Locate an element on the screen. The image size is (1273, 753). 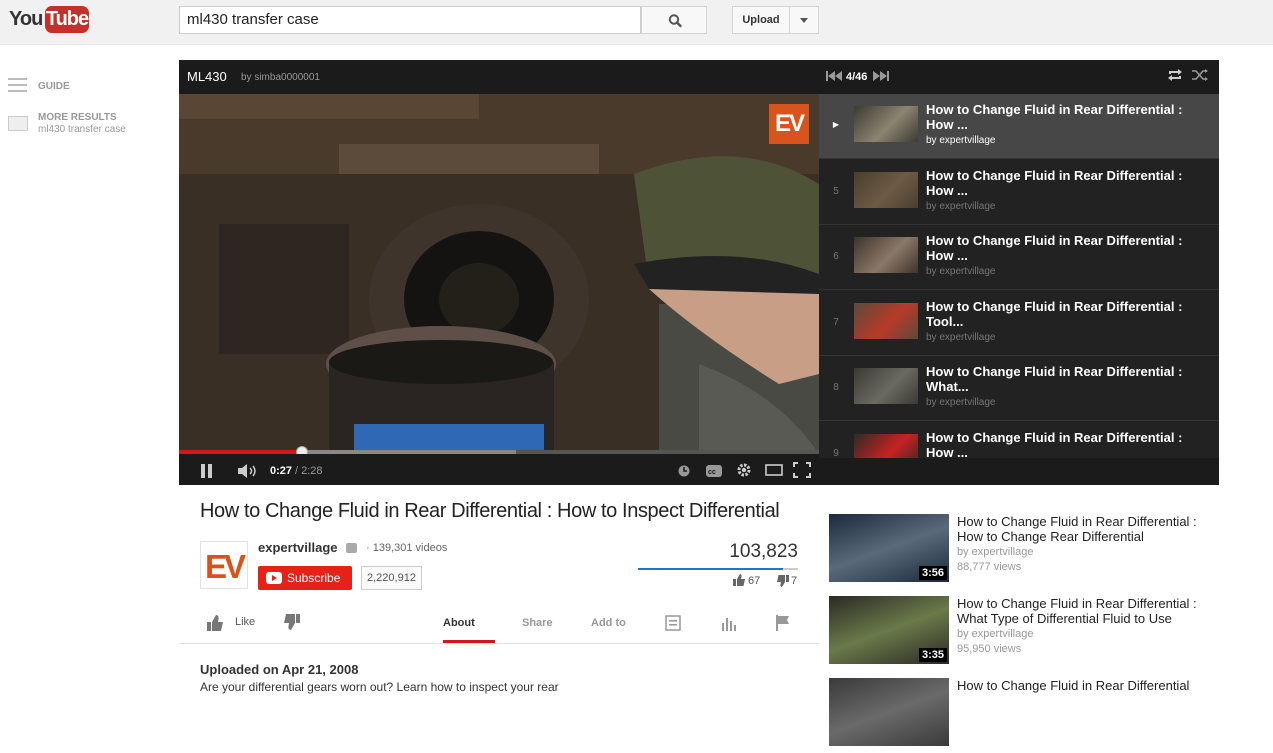
playlist-item-number: 6 is located at coordinates (836, 256).